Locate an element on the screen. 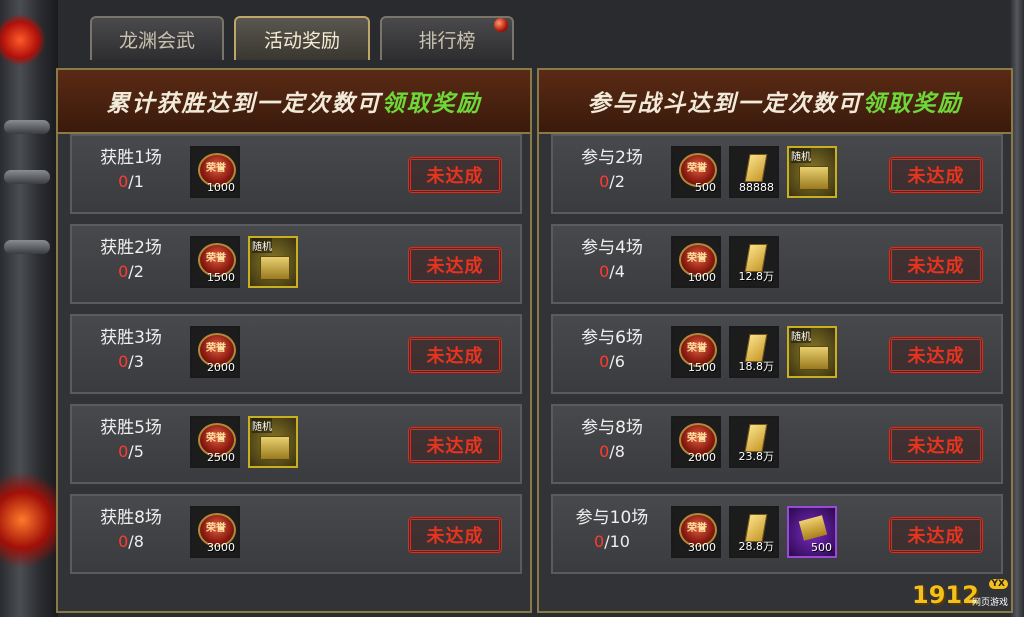 This screenshot has width=1024, height=617. dragon-pillar-decoration is located at coordinates (29, 308).